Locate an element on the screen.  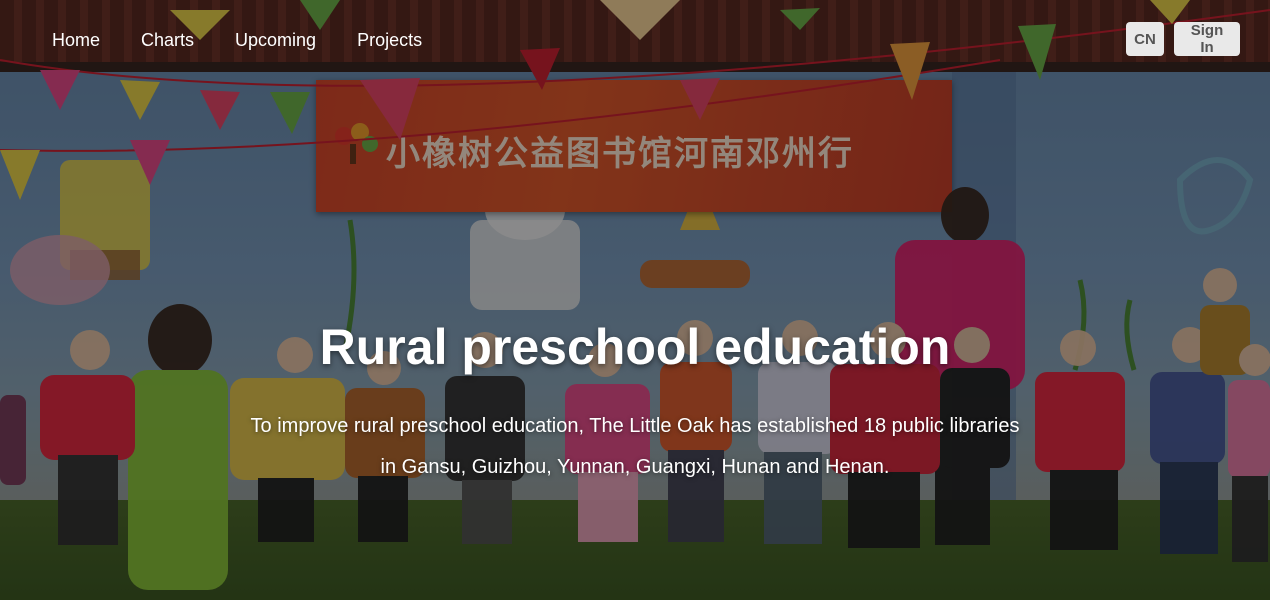
nav-link-projects: Projects is located at coordinates (389, 40).